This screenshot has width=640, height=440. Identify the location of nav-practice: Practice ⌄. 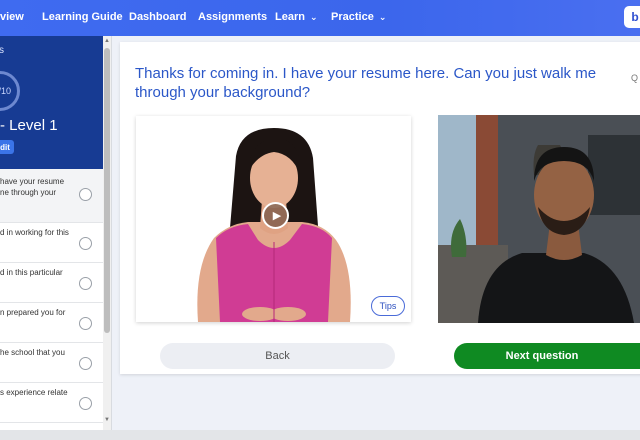
(358, 17).